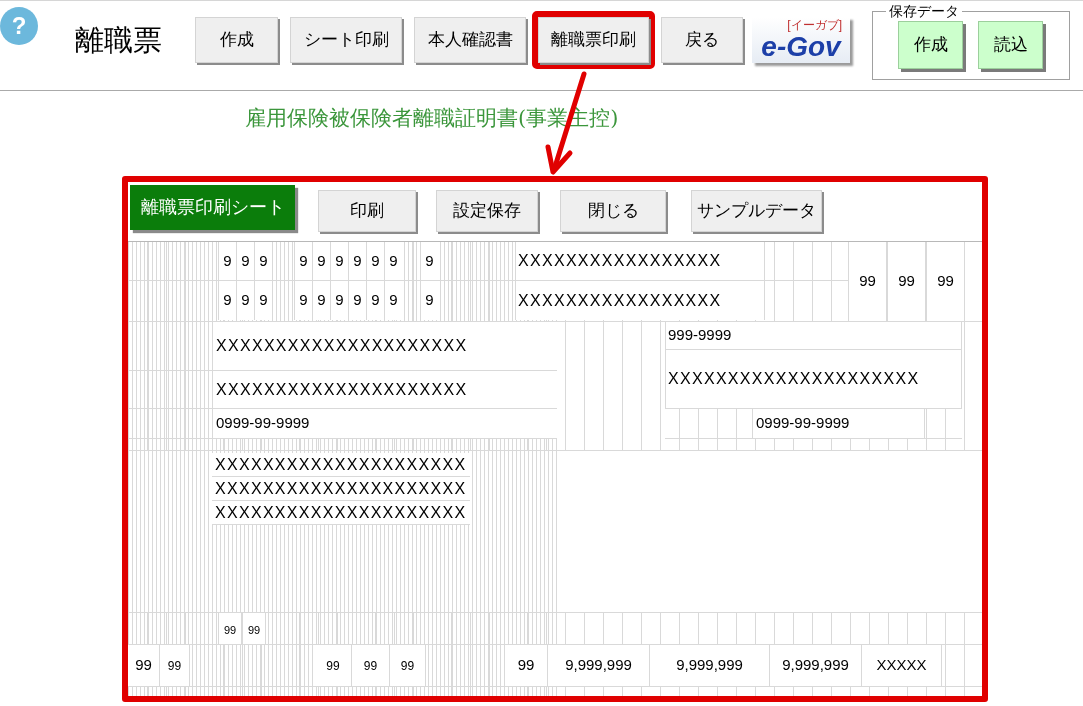 The width and height of the screenshot is (1083, 706). What do you see at coordinates (487, 211) in the screenshot?
I see `sheet-button: 設定保存` at bounding box center [487, 211].